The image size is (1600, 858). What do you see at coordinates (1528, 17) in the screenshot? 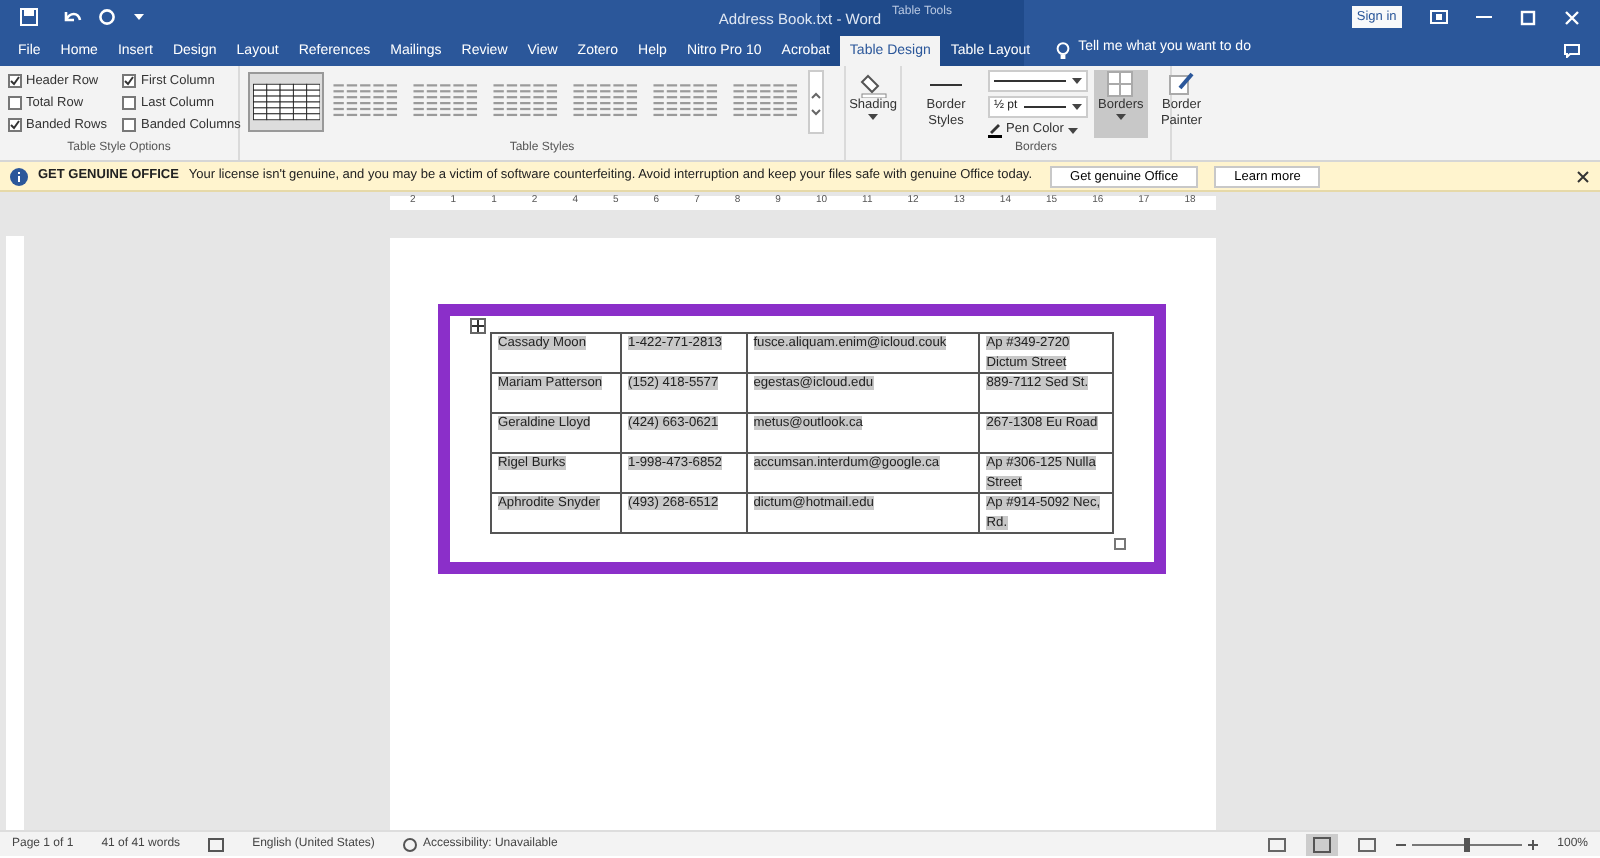
I see `restore-icon` at bounding box center [1528, 17].